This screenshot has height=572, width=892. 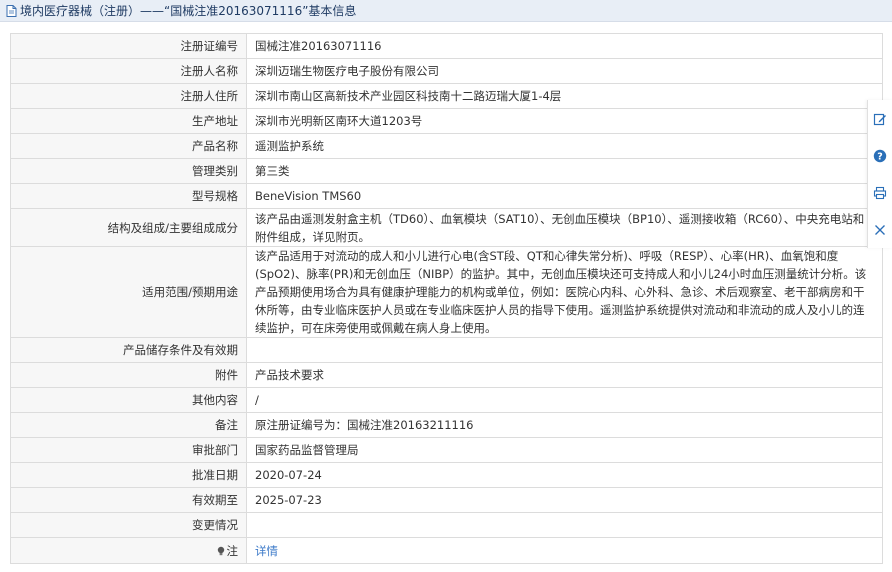 I want to click on table-row: 管理类别 第三类, so click(x=446, y=171).